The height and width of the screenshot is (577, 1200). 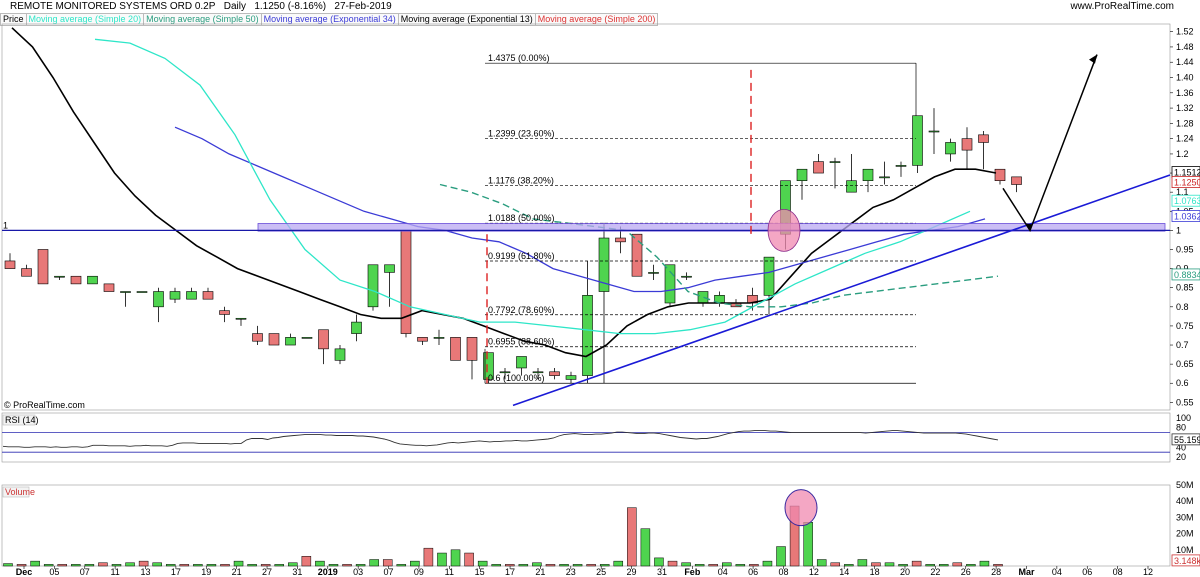 What do you see at coordinates (1185, 364) in the screenshot?
I see `y-tick-label: 0.65` at bounding box center [1185, 364].